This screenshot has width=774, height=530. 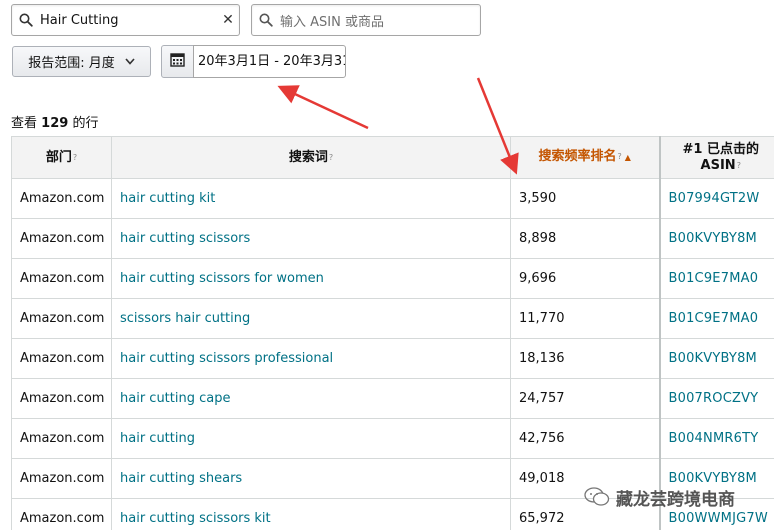 I want to click on row-search-frequency-rank: 49,018, so click(x=585, y=478).